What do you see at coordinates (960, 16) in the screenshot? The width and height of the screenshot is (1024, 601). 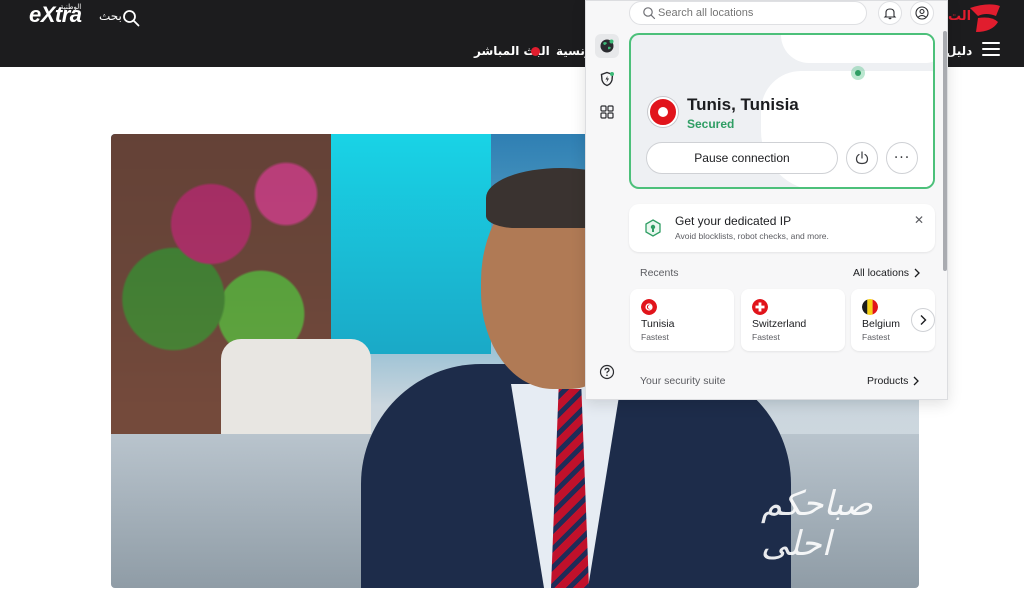 I see `channel-logo-text: الت` at bounding box center [960, 16].